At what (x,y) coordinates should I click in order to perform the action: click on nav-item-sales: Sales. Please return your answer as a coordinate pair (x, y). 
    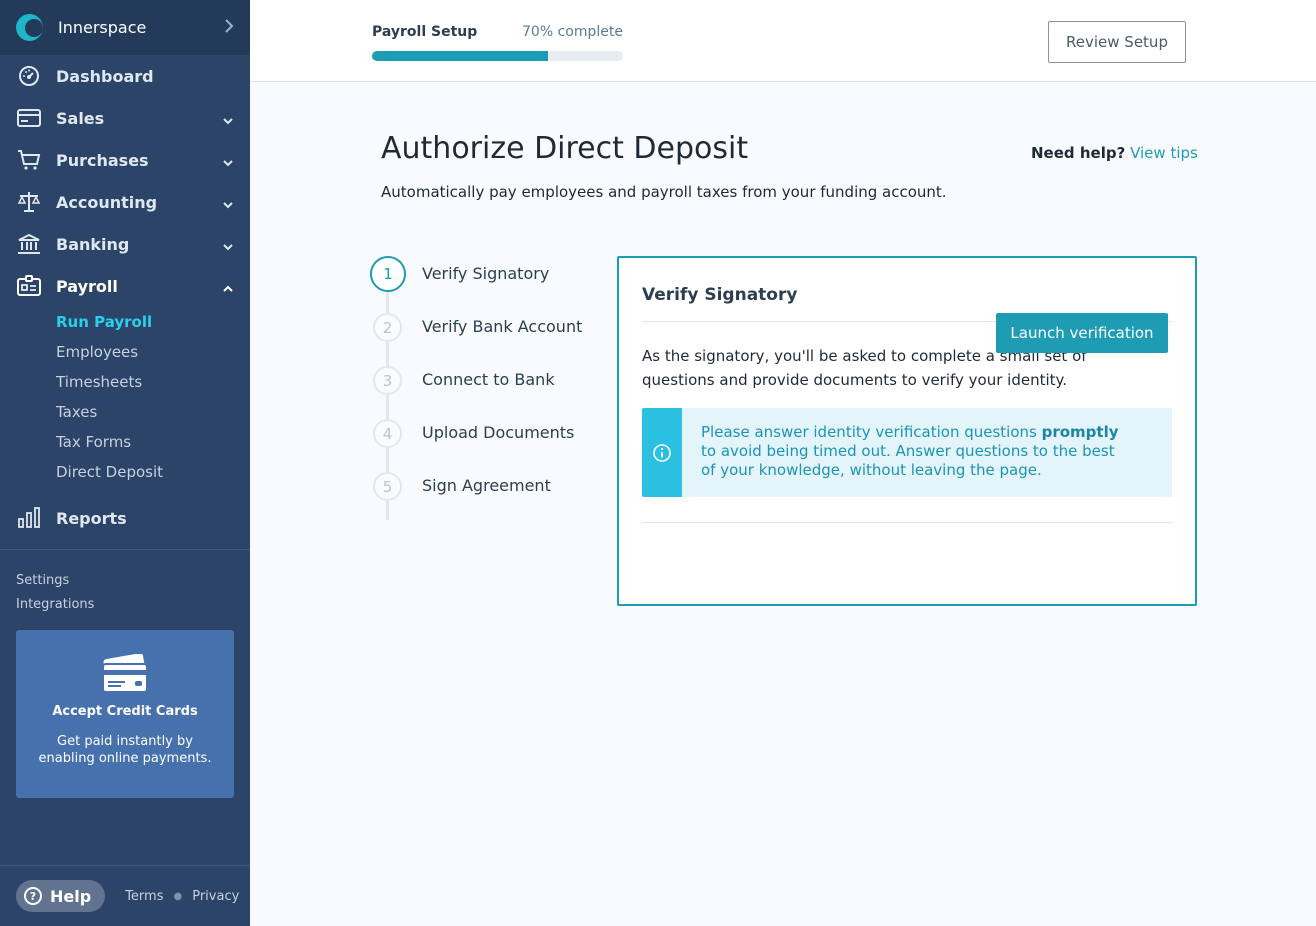
    Looking at the image, I should click on (125, 118).